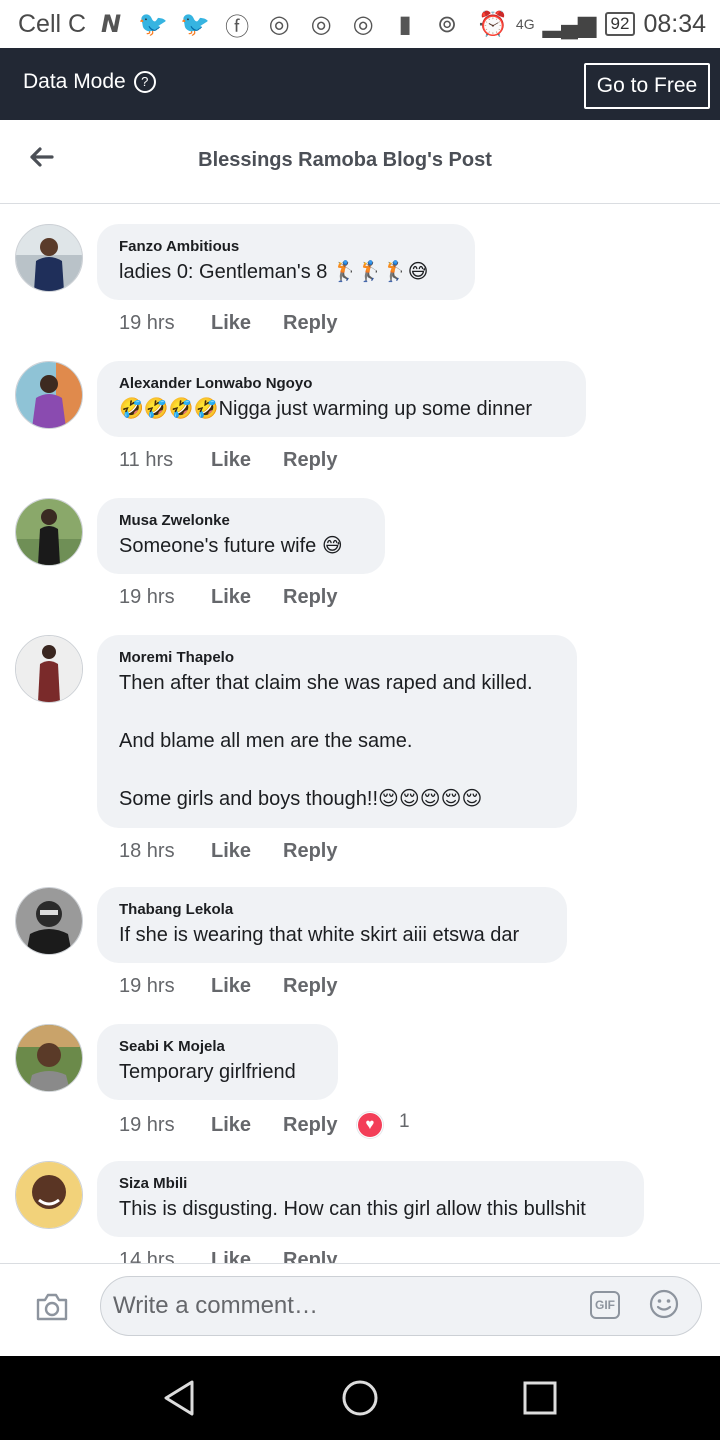 This screenshot has width=720, height=1440. I want to click on status-right: ⏰ 4G ▂▄▆ 92 08:34, so click(592, 24).